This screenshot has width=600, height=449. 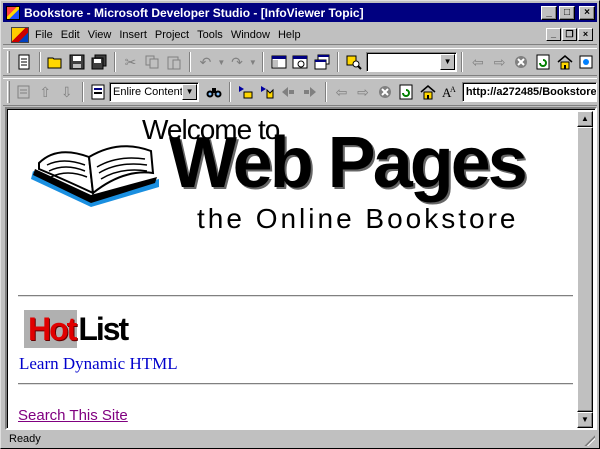 I want to click on scroll-up-button: ▲, so click(x=585, y=119).